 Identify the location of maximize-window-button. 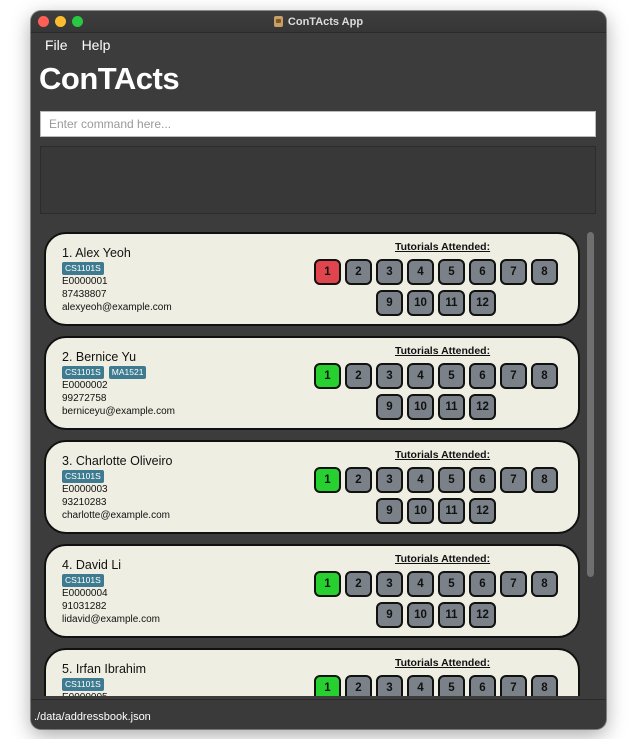
(77, 21).